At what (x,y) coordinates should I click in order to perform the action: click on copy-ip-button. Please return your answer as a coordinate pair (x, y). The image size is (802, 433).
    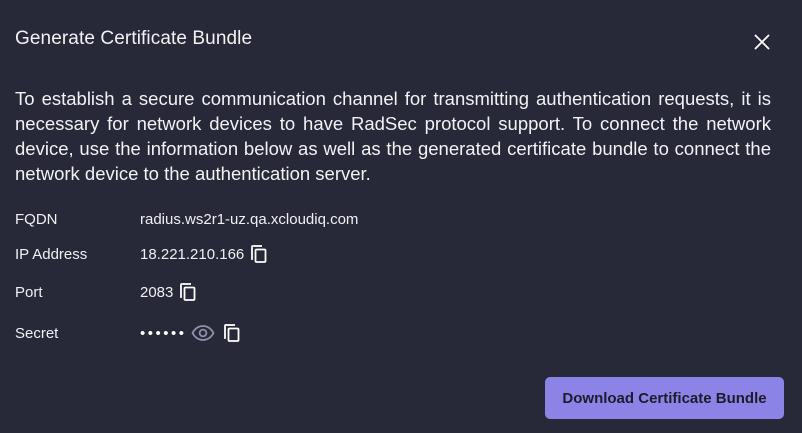
    Looking at the image, I should click on (259, 254).